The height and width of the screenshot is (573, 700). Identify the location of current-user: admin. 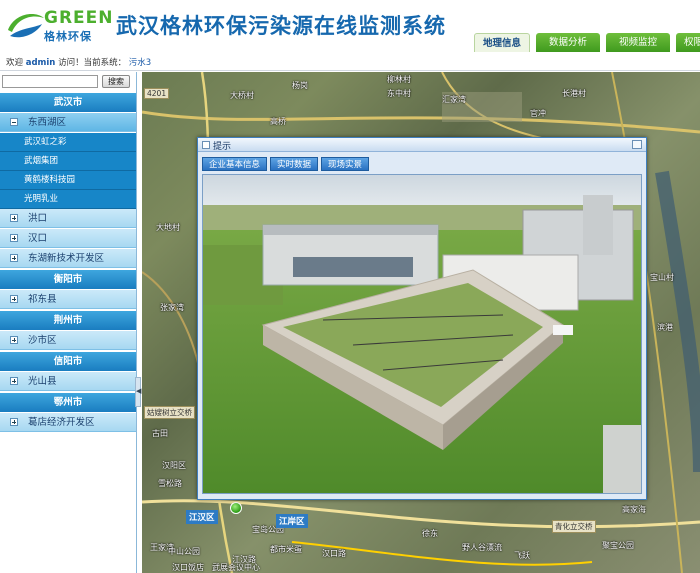
(40, 63).